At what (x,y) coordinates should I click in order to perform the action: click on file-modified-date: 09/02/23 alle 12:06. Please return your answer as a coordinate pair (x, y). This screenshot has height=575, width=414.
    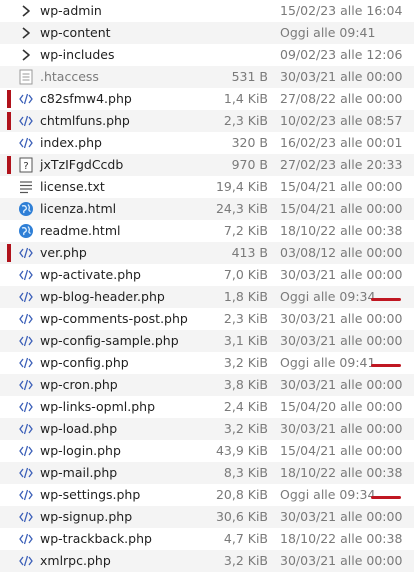
    Looking at the image, I should click on (341, 54).